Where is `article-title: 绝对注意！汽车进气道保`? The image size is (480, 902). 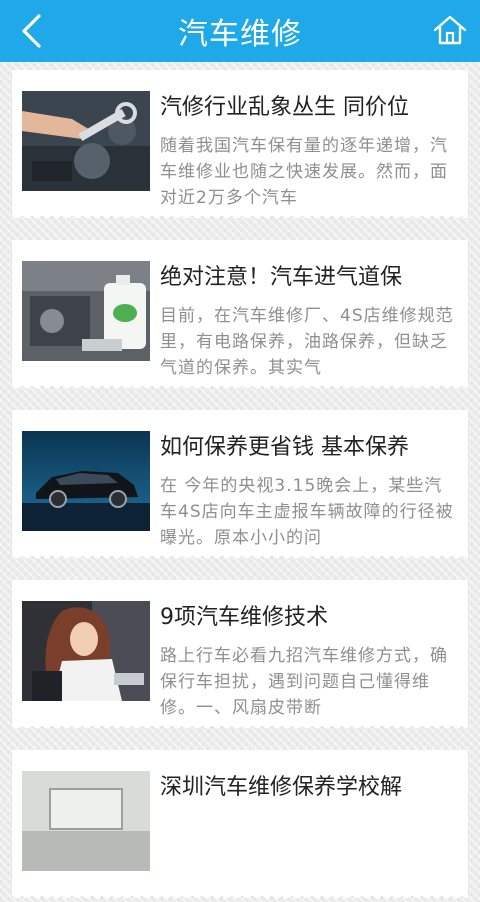 article-title: 绝对注意！汽车进气道保 is located at coordinates (281, 277).